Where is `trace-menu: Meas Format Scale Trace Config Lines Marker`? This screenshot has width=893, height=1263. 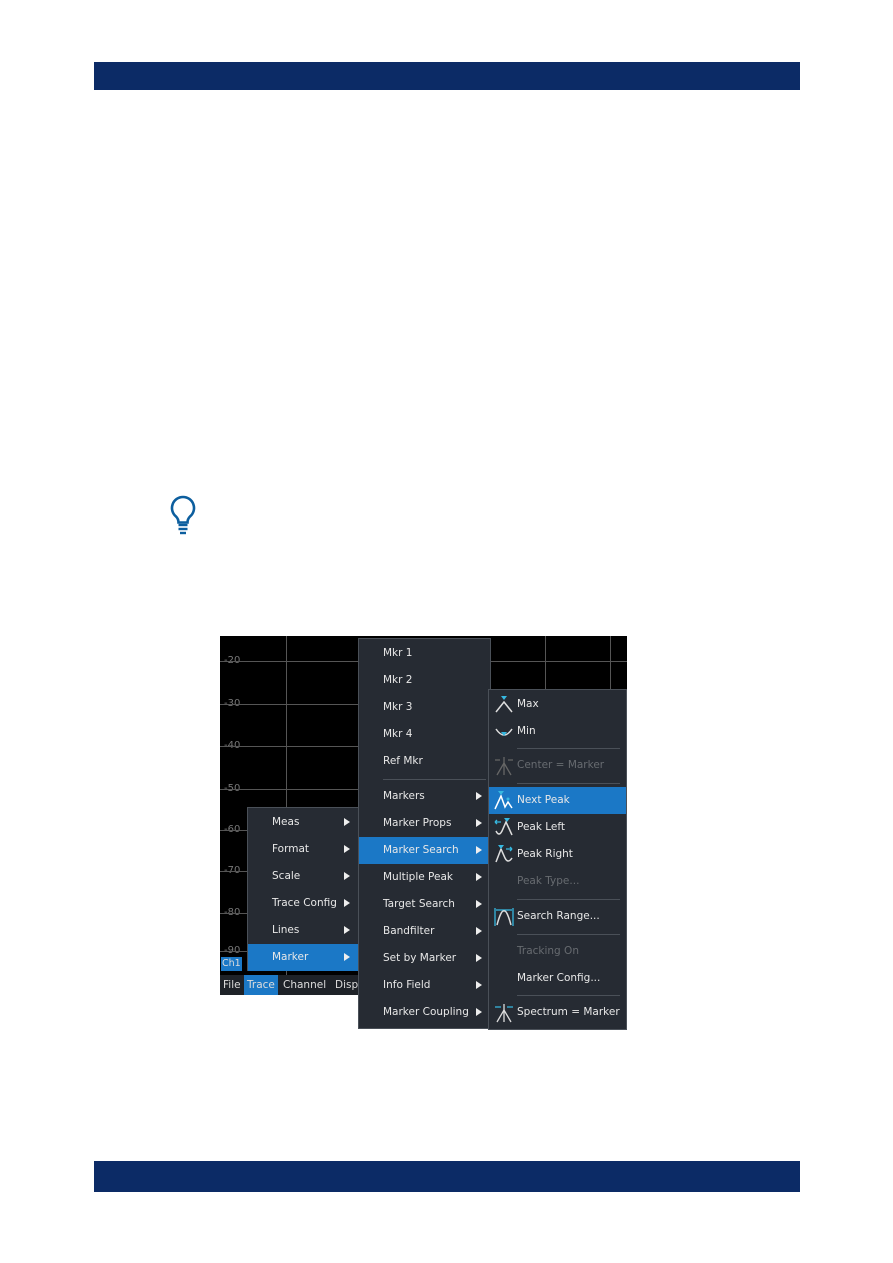 trace-menu: Meas Format Scale Trace Config Lines Marker is located at coordinates (303, 889).